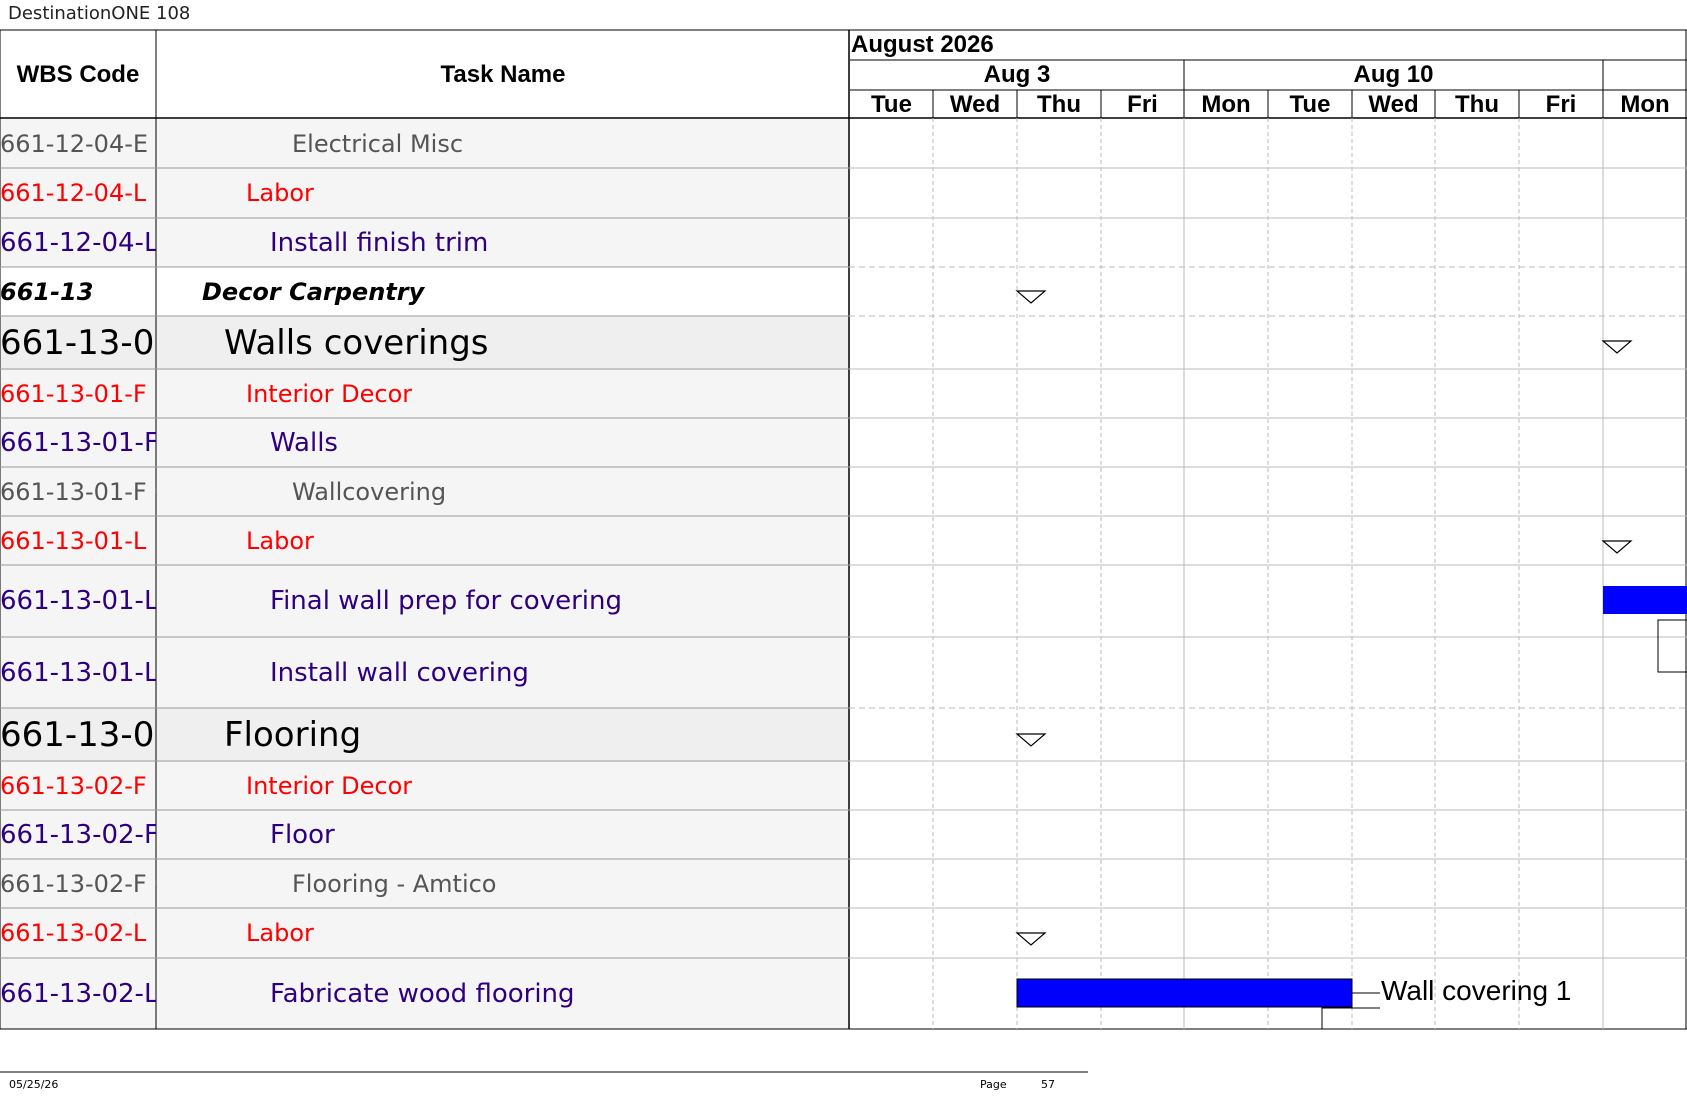 The image size is (1687, 1097). What do you see at coordinates (293, 734) in the screenshot?
I see `task-name-cell: Flooring` at bounding box center [293, 734].